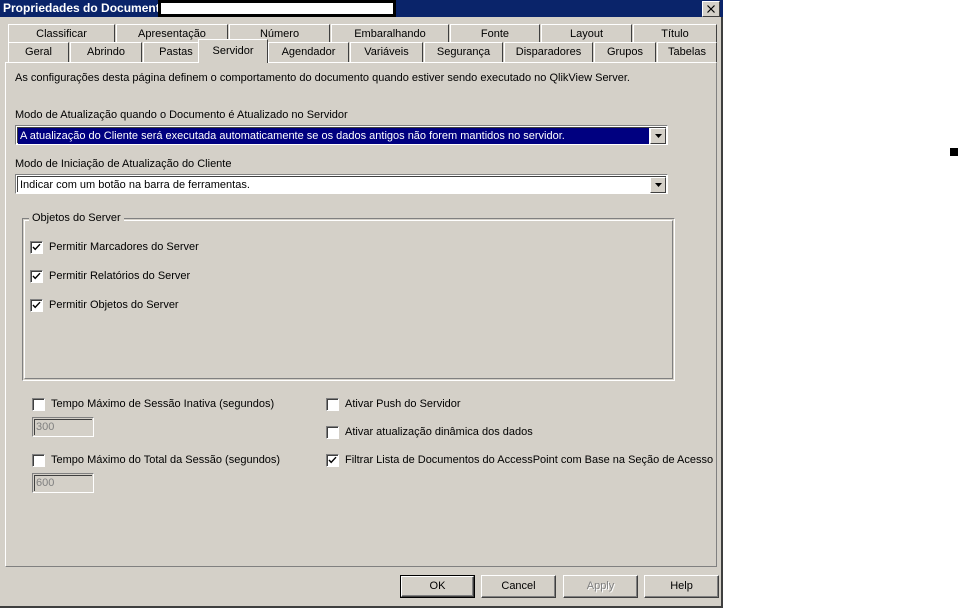 This screenshot has height=608, width=969. I want to click on tab-disparadores: Disparadores, so click(548, 52).